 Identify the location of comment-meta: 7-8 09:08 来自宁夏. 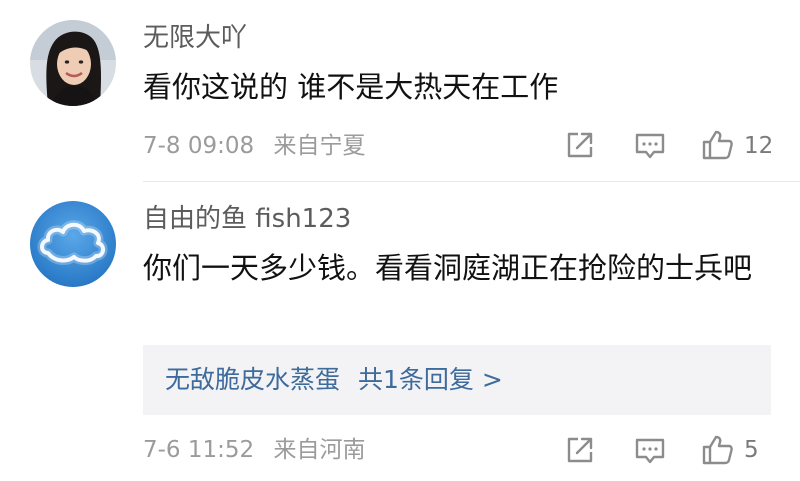
(254, 146).